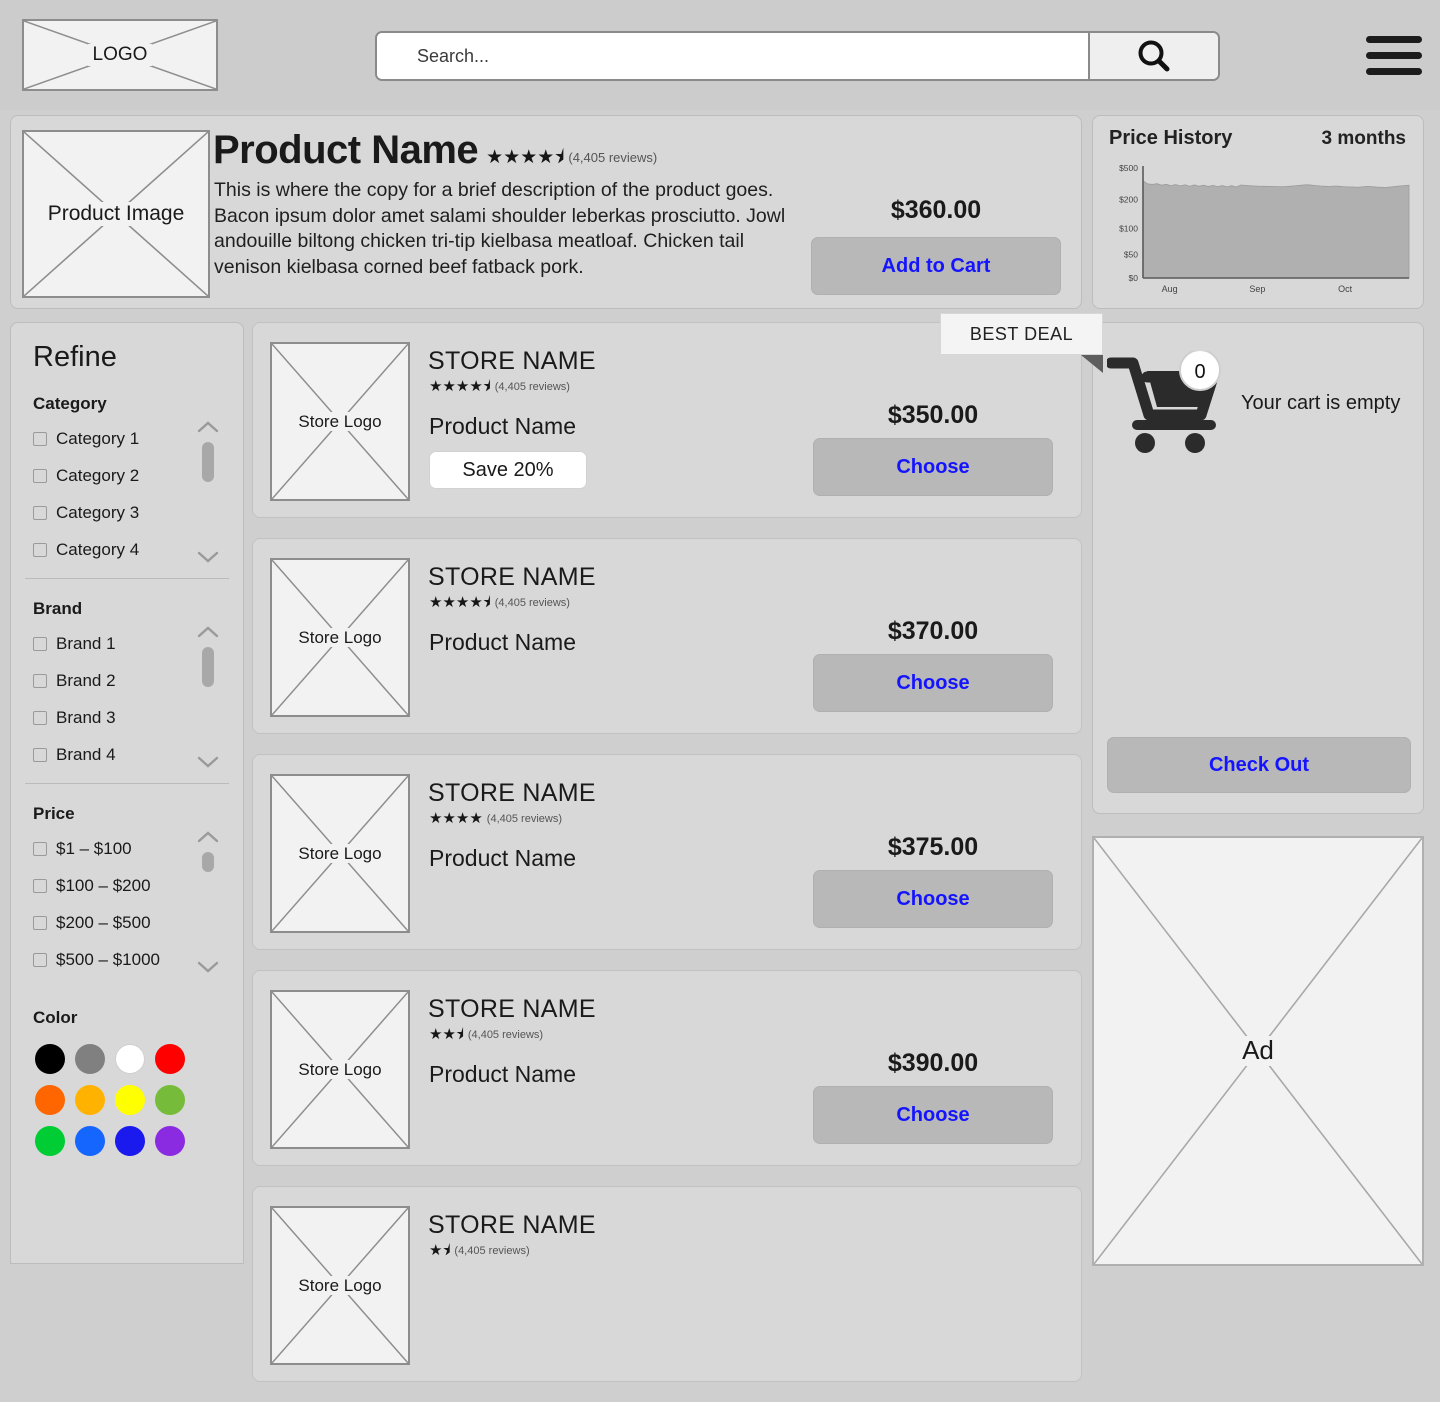 The image size is (1440, 1402). What do you see at coordinates (1153, 56) in the screenshot?
I see `search-submit-button` at bounding box center [1153, 56].